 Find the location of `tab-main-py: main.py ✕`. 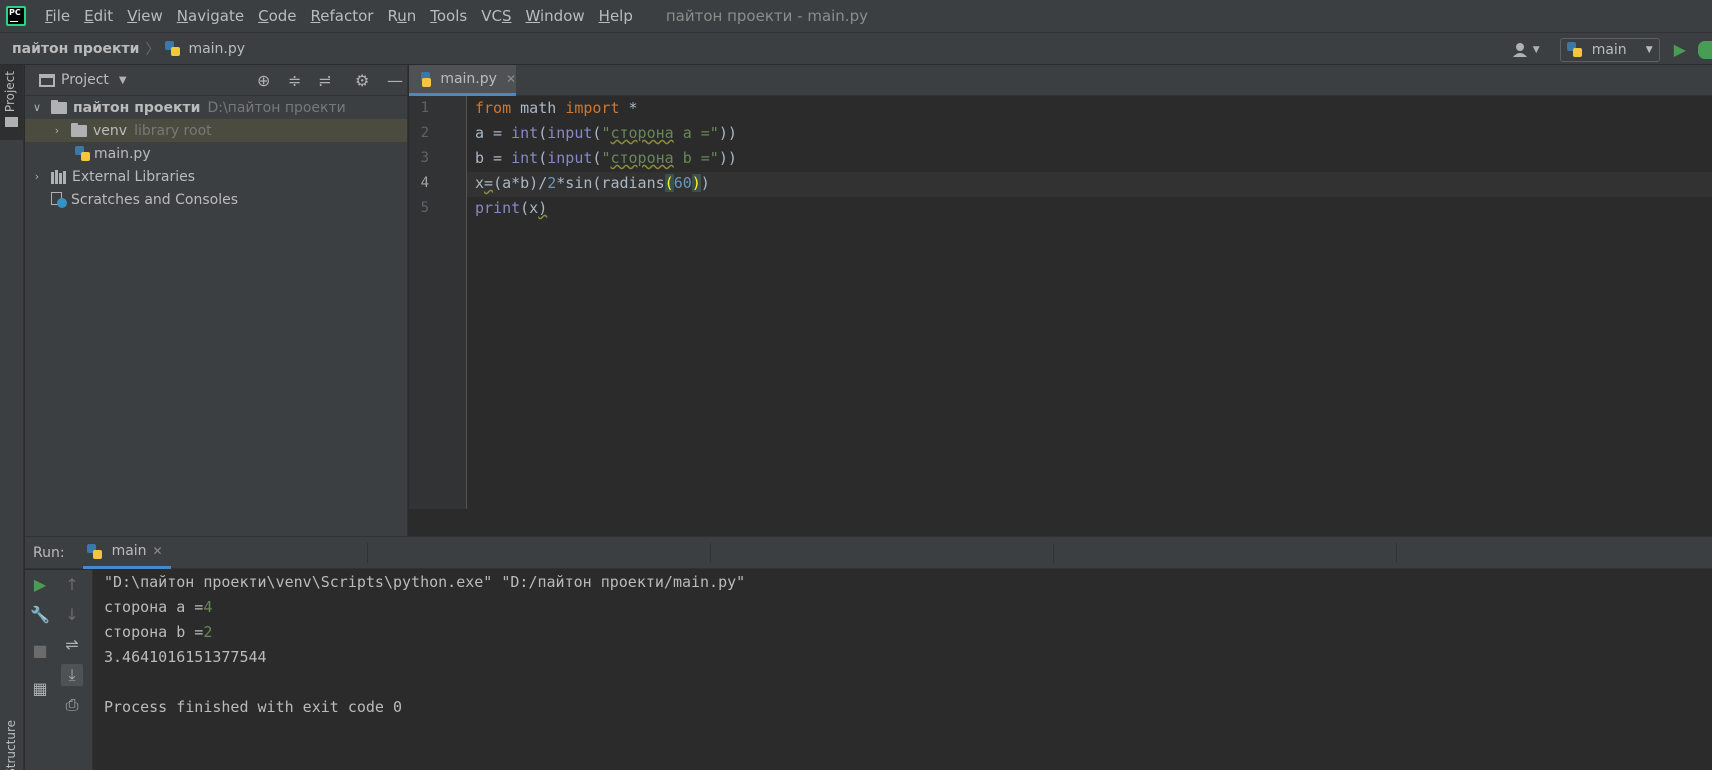

tab-main-py: main.py ✕ is located at coordinates (462, 80).